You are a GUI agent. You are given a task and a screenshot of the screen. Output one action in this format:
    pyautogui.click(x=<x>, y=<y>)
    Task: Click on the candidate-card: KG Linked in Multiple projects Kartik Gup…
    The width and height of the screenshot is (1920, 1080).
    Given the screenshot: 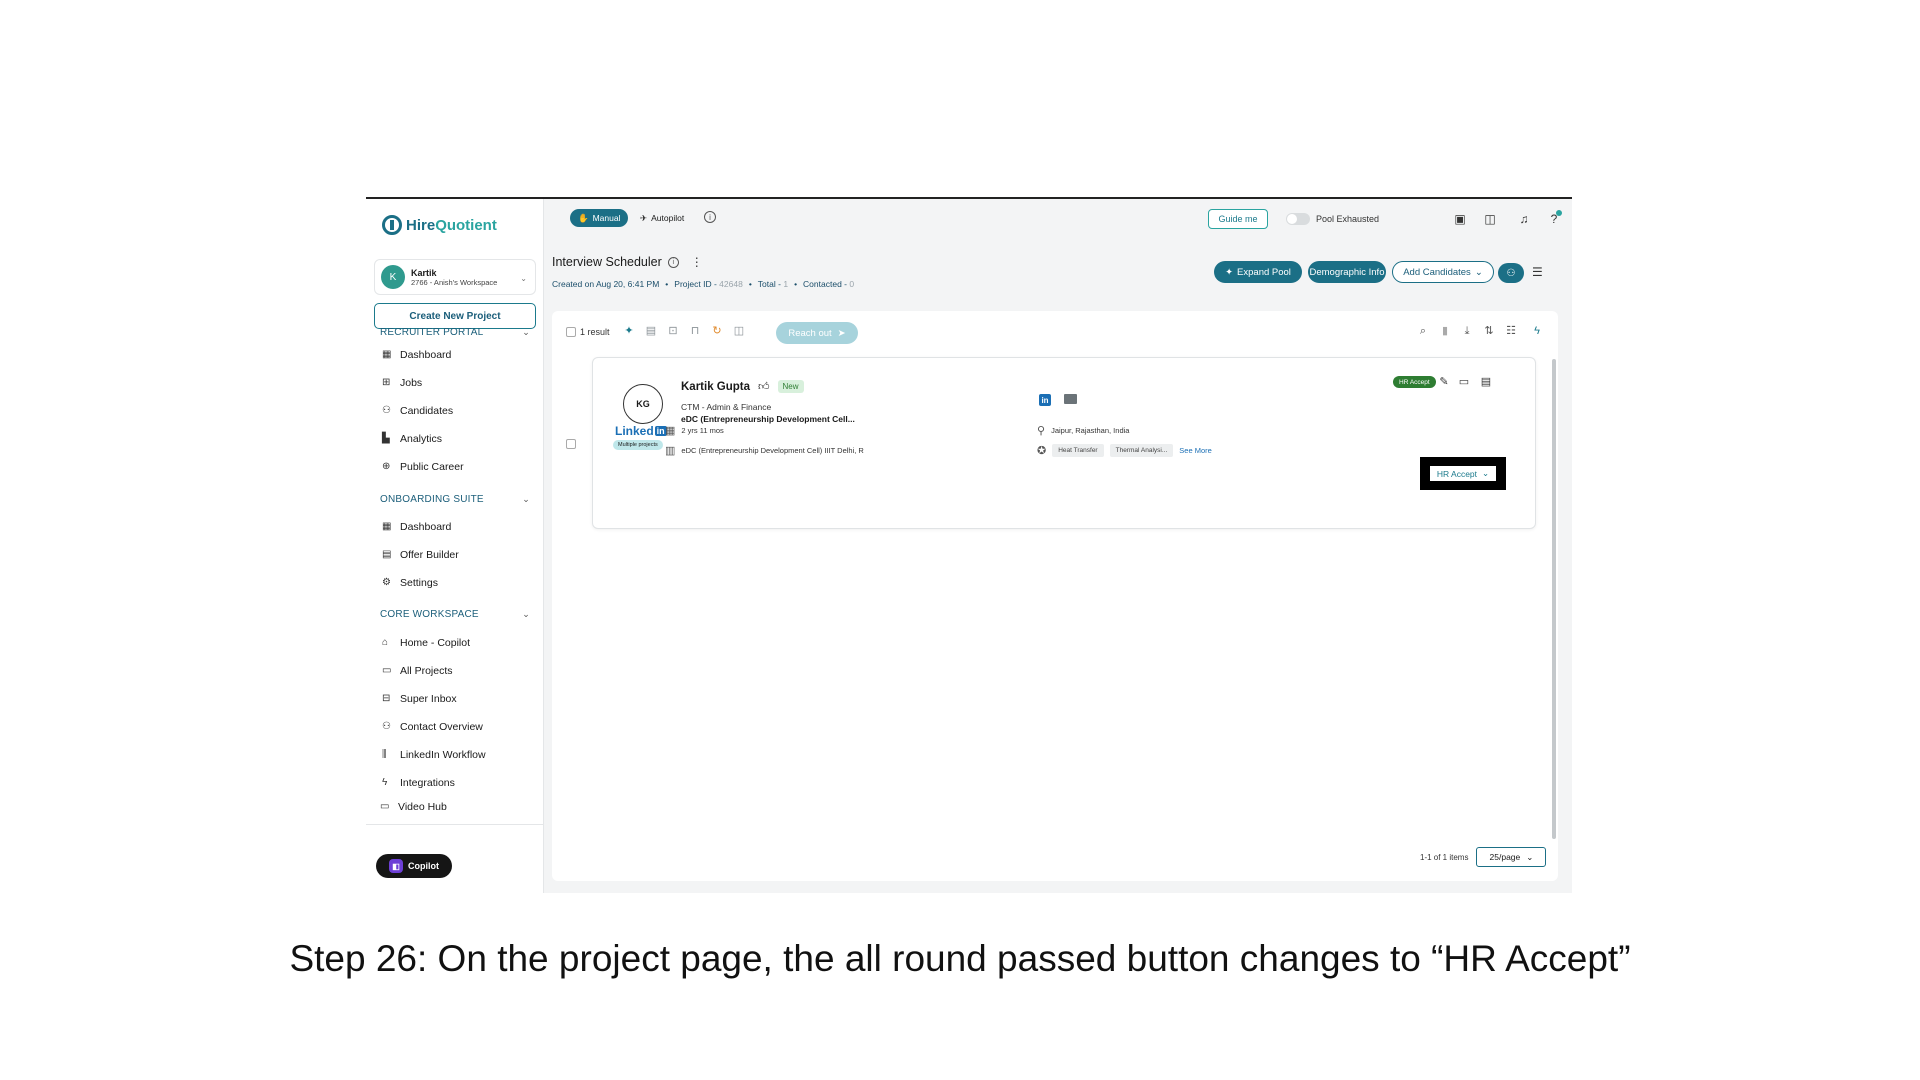 What is the action you would take?
    pyautogui.click(x=1064, y=443)
    